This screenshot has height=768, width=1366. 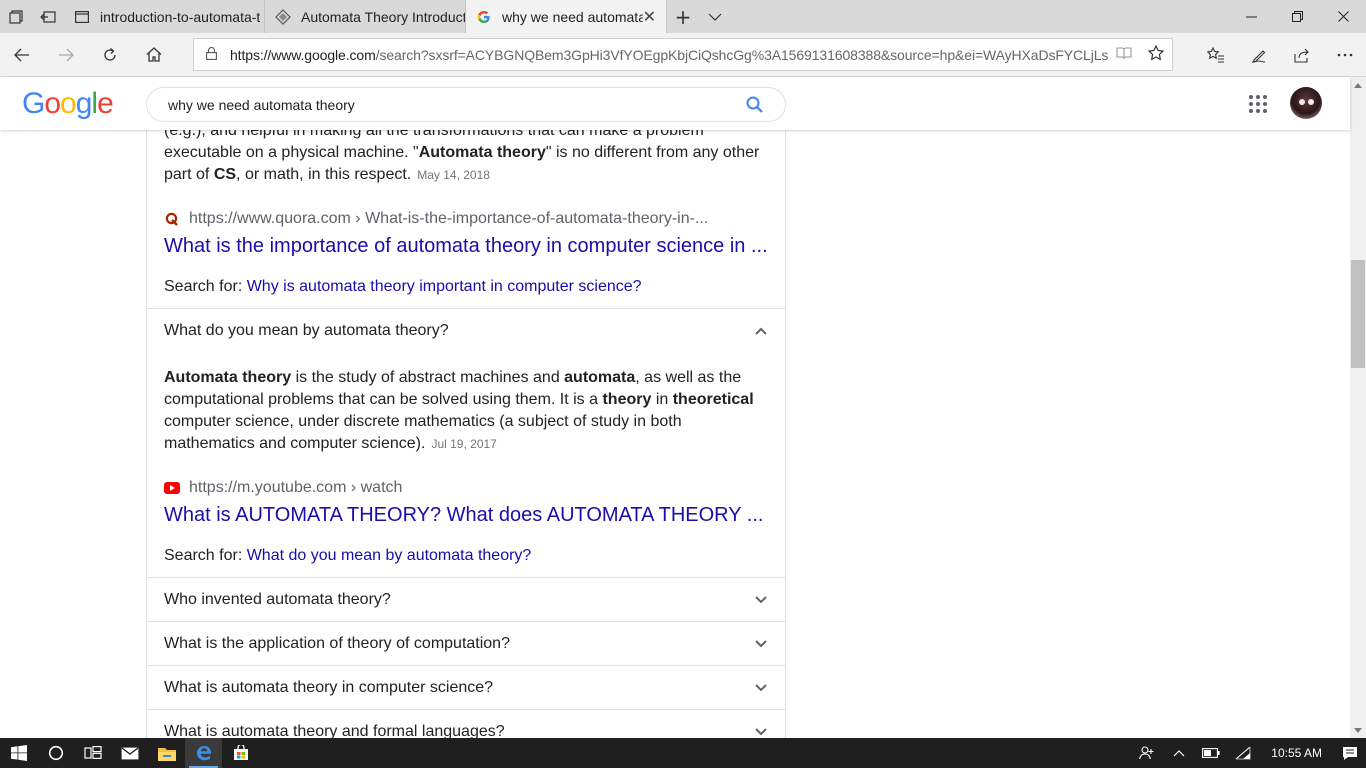 I want to click on account-avatar, so click(x=1306, y=103).